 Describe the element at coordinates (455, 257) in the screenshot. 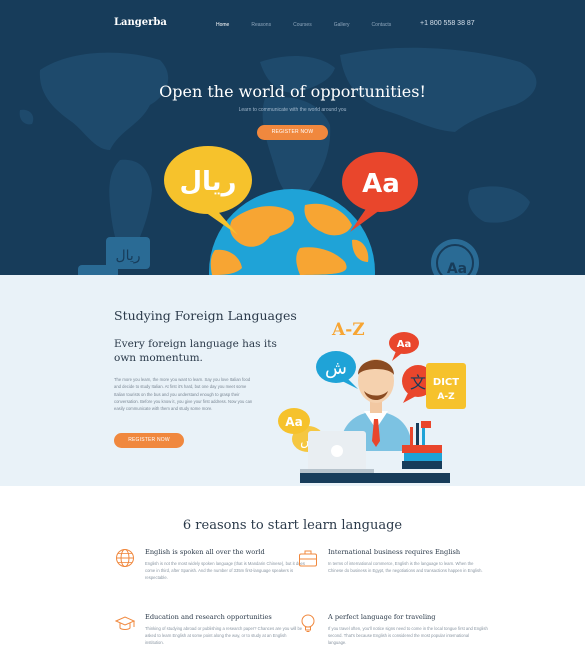

I see `latin-badge: Aa` at that location.